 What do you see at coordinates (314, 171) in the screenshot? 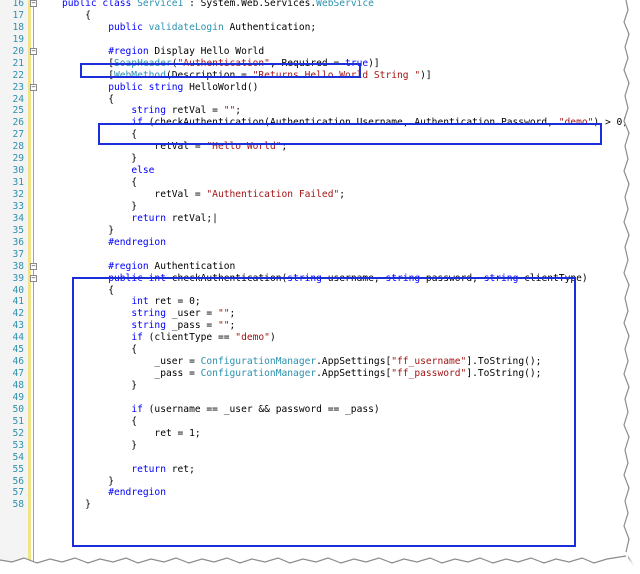
I see `code-line: 30 else` at bounding box center [314, 171].